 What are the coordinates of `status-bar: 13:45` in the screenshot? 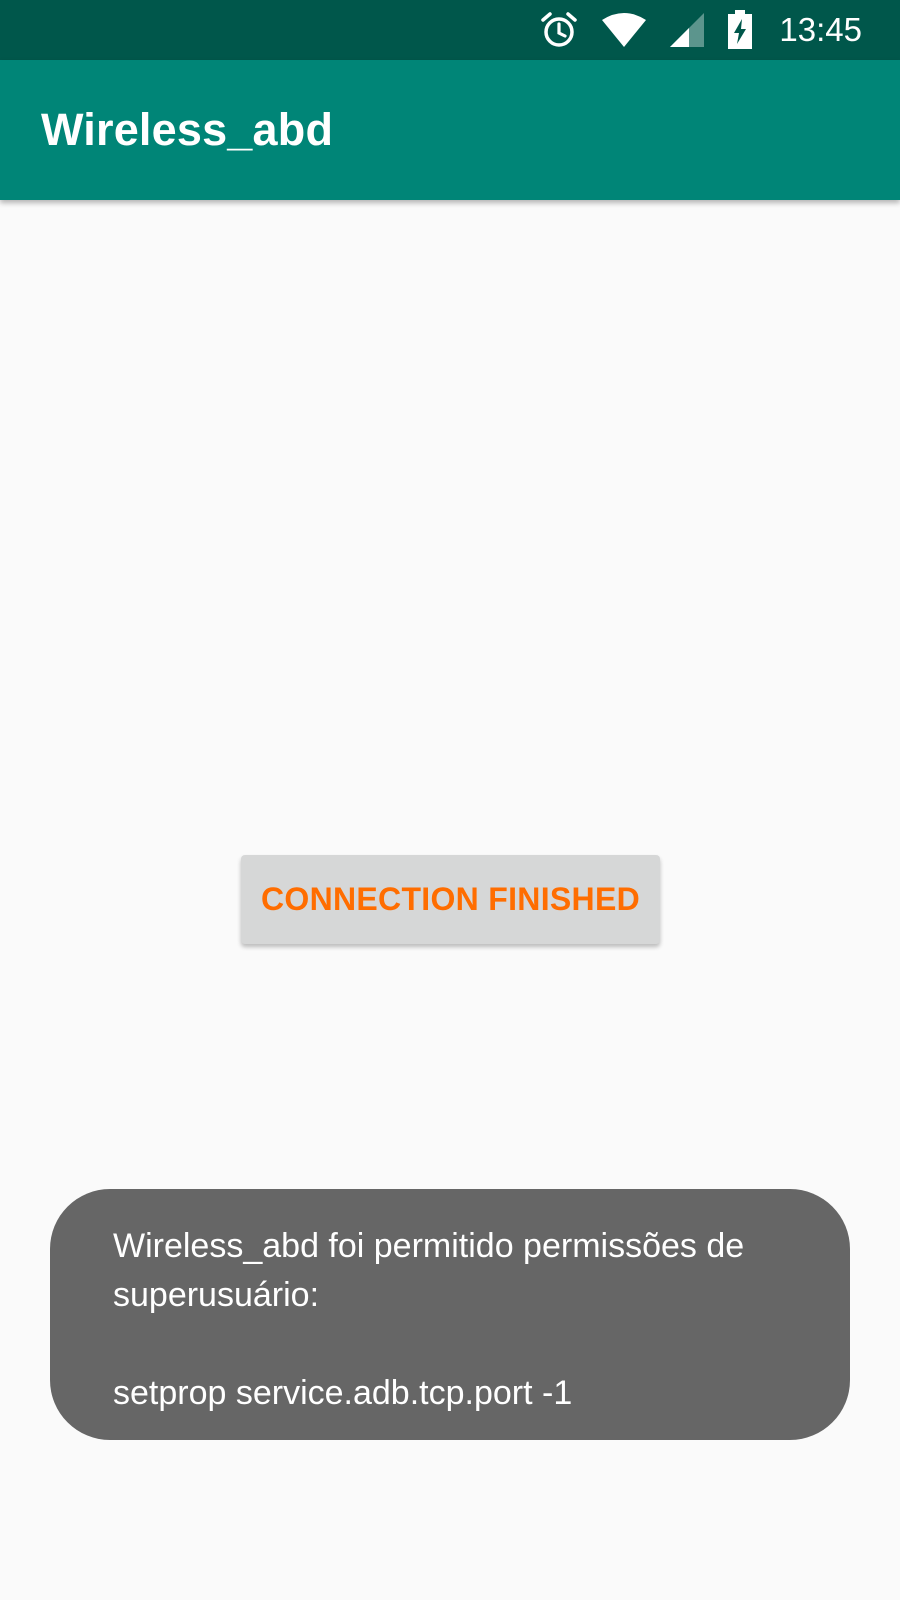 It's located at (450, 30).